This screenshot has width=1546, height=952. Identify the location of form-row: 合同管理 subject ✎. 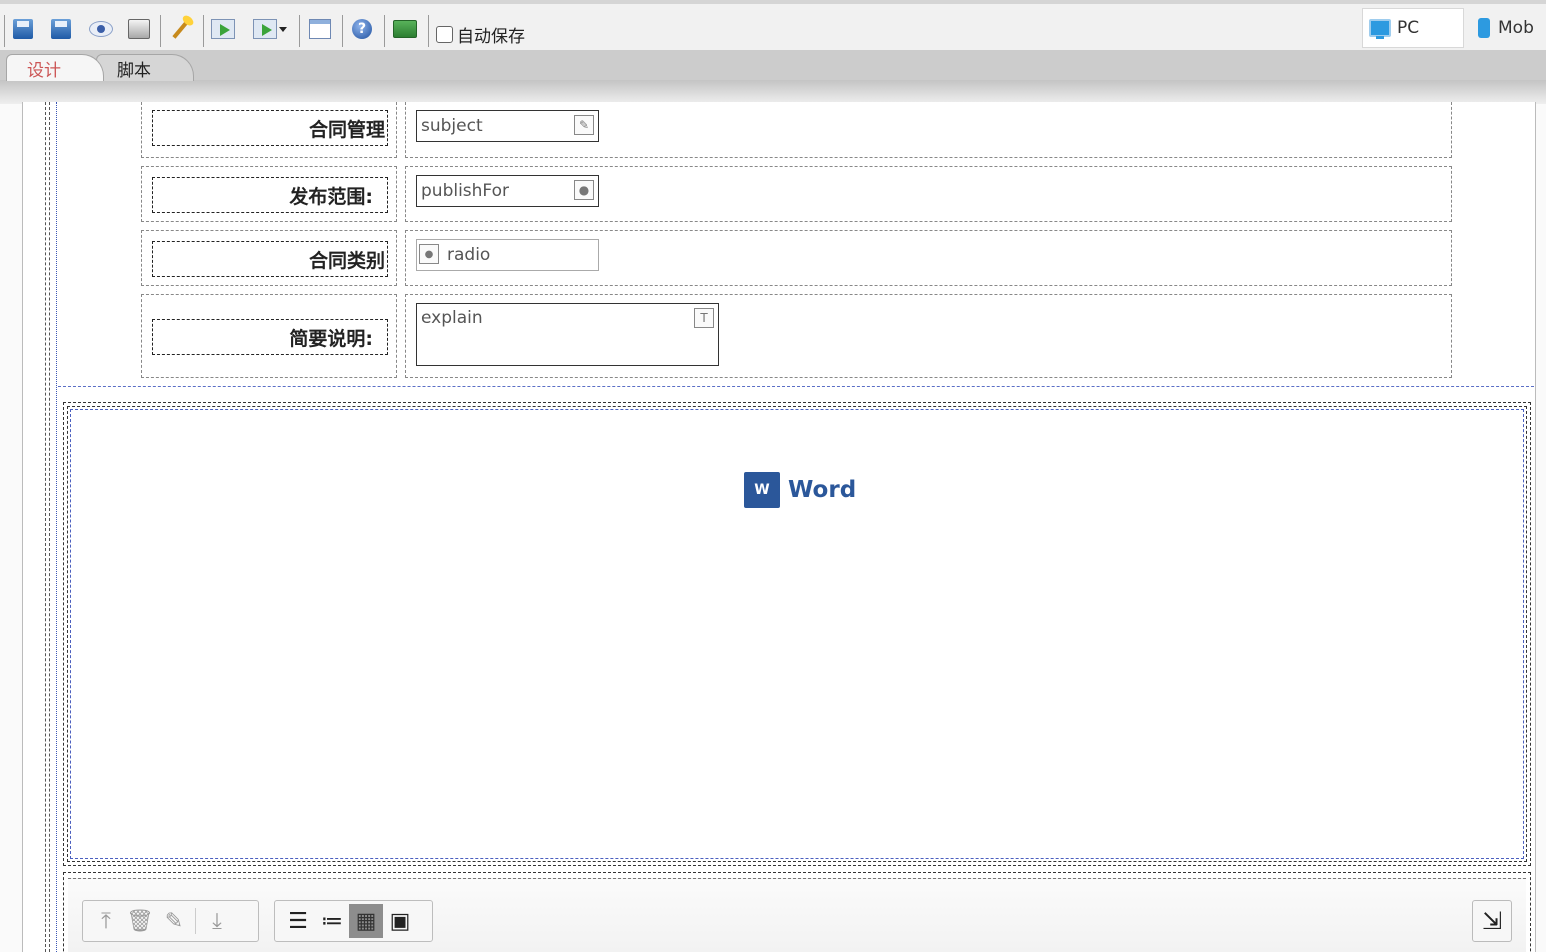
(796, 130).